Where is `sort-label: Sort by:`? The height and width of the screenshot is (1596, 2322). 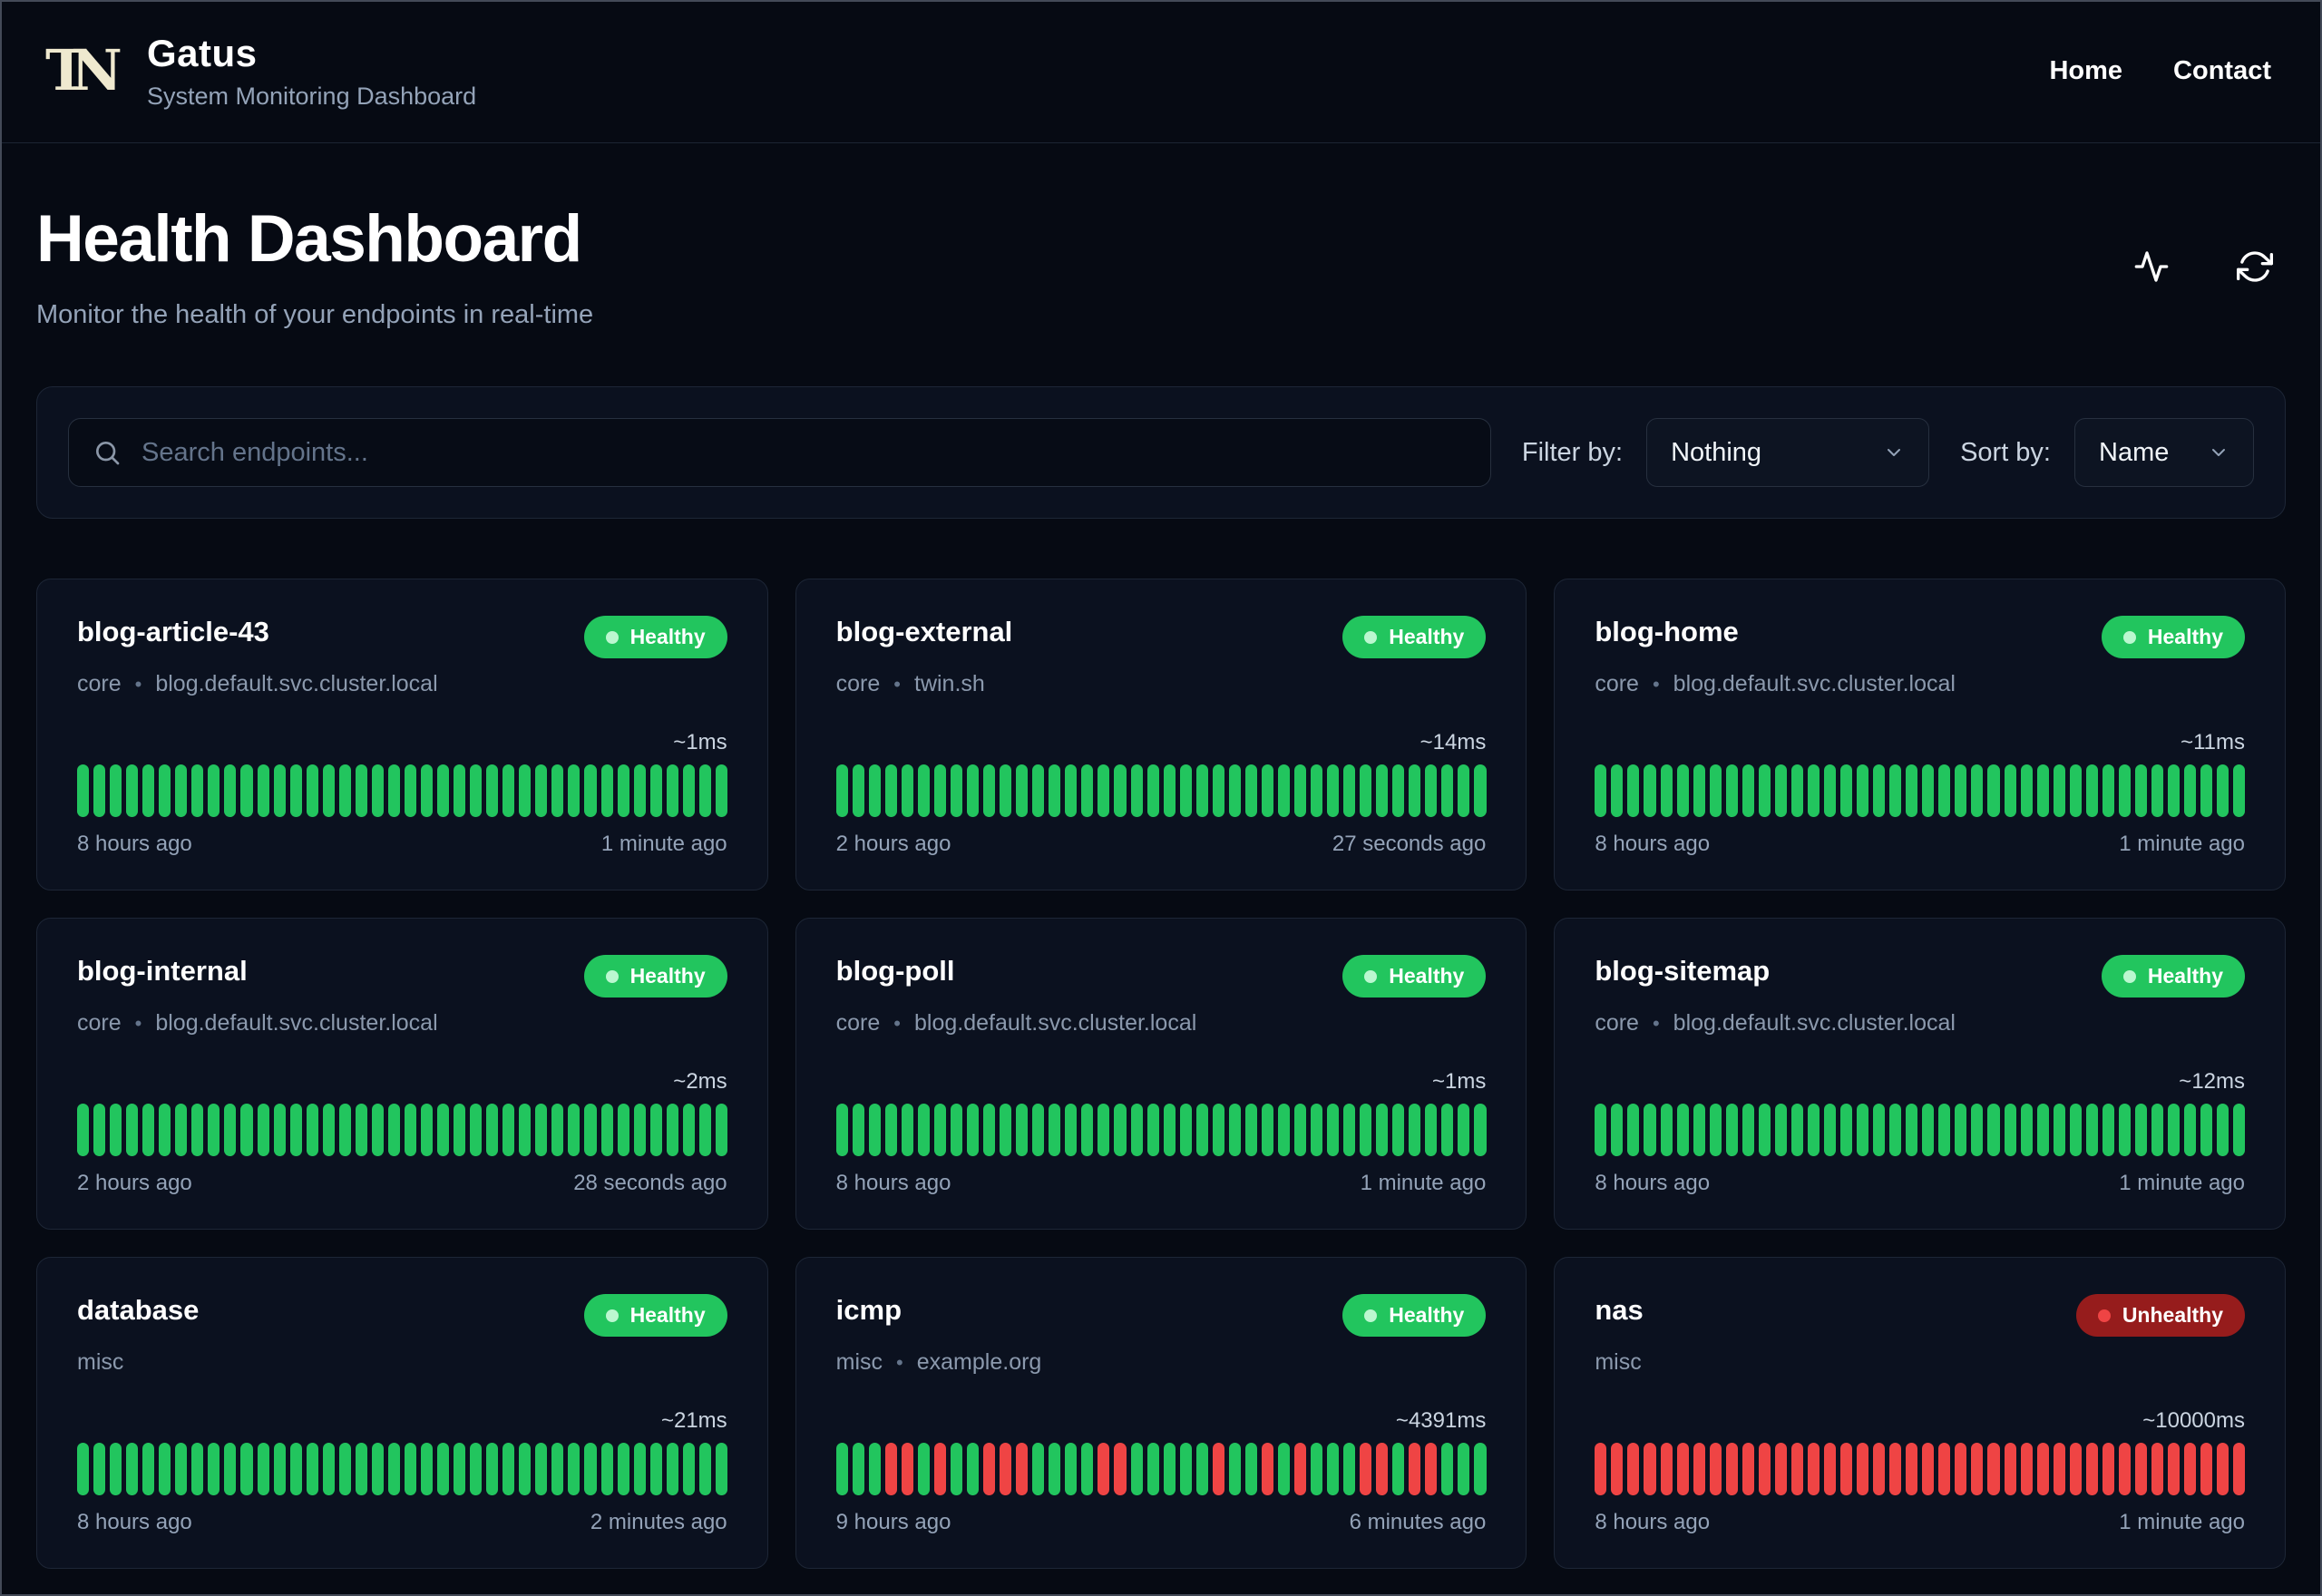 sort-label: Sort by: is located at coordinates (2005, 452).